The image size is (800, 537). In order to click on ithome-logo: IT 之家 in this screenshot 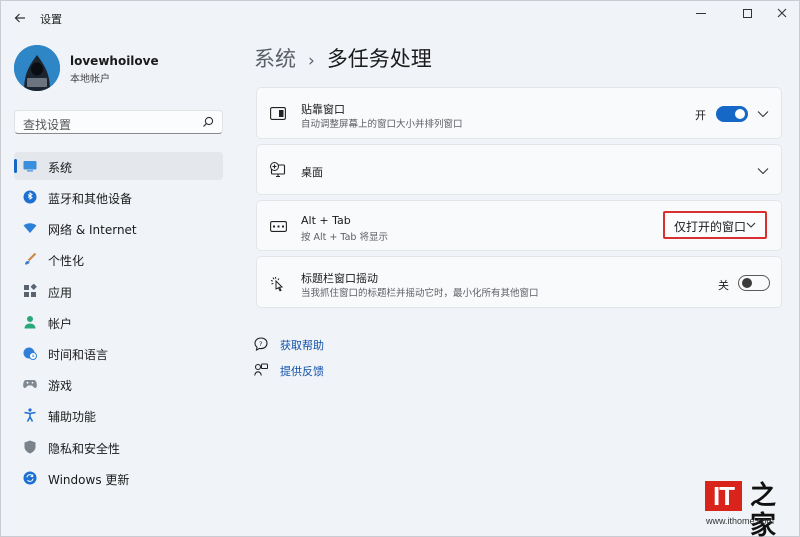, I will do `click(744, 509)`.